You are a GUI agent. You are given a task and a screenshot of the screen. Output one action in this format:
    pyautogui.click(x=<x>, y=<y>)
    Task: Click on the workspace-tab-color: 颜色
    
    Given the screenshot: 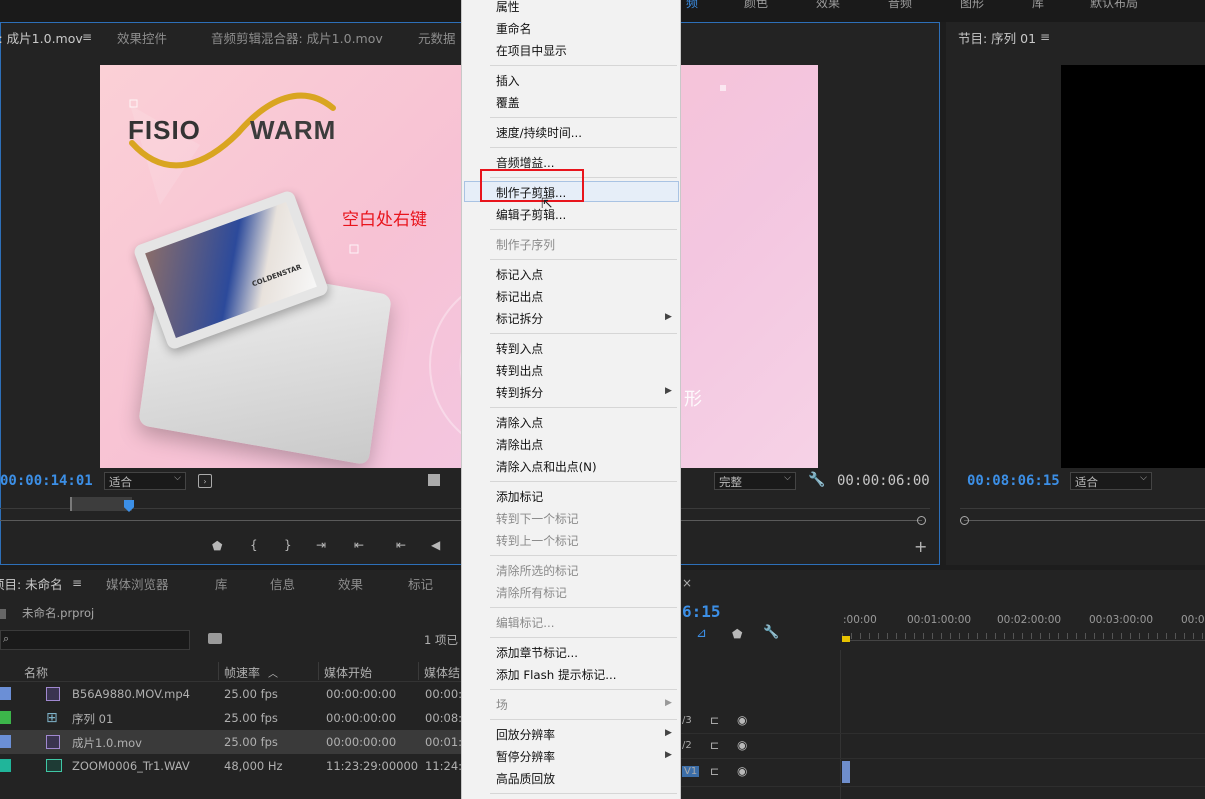 What is the action you would take?
    pyautogui.click(x=756, y=5)
    